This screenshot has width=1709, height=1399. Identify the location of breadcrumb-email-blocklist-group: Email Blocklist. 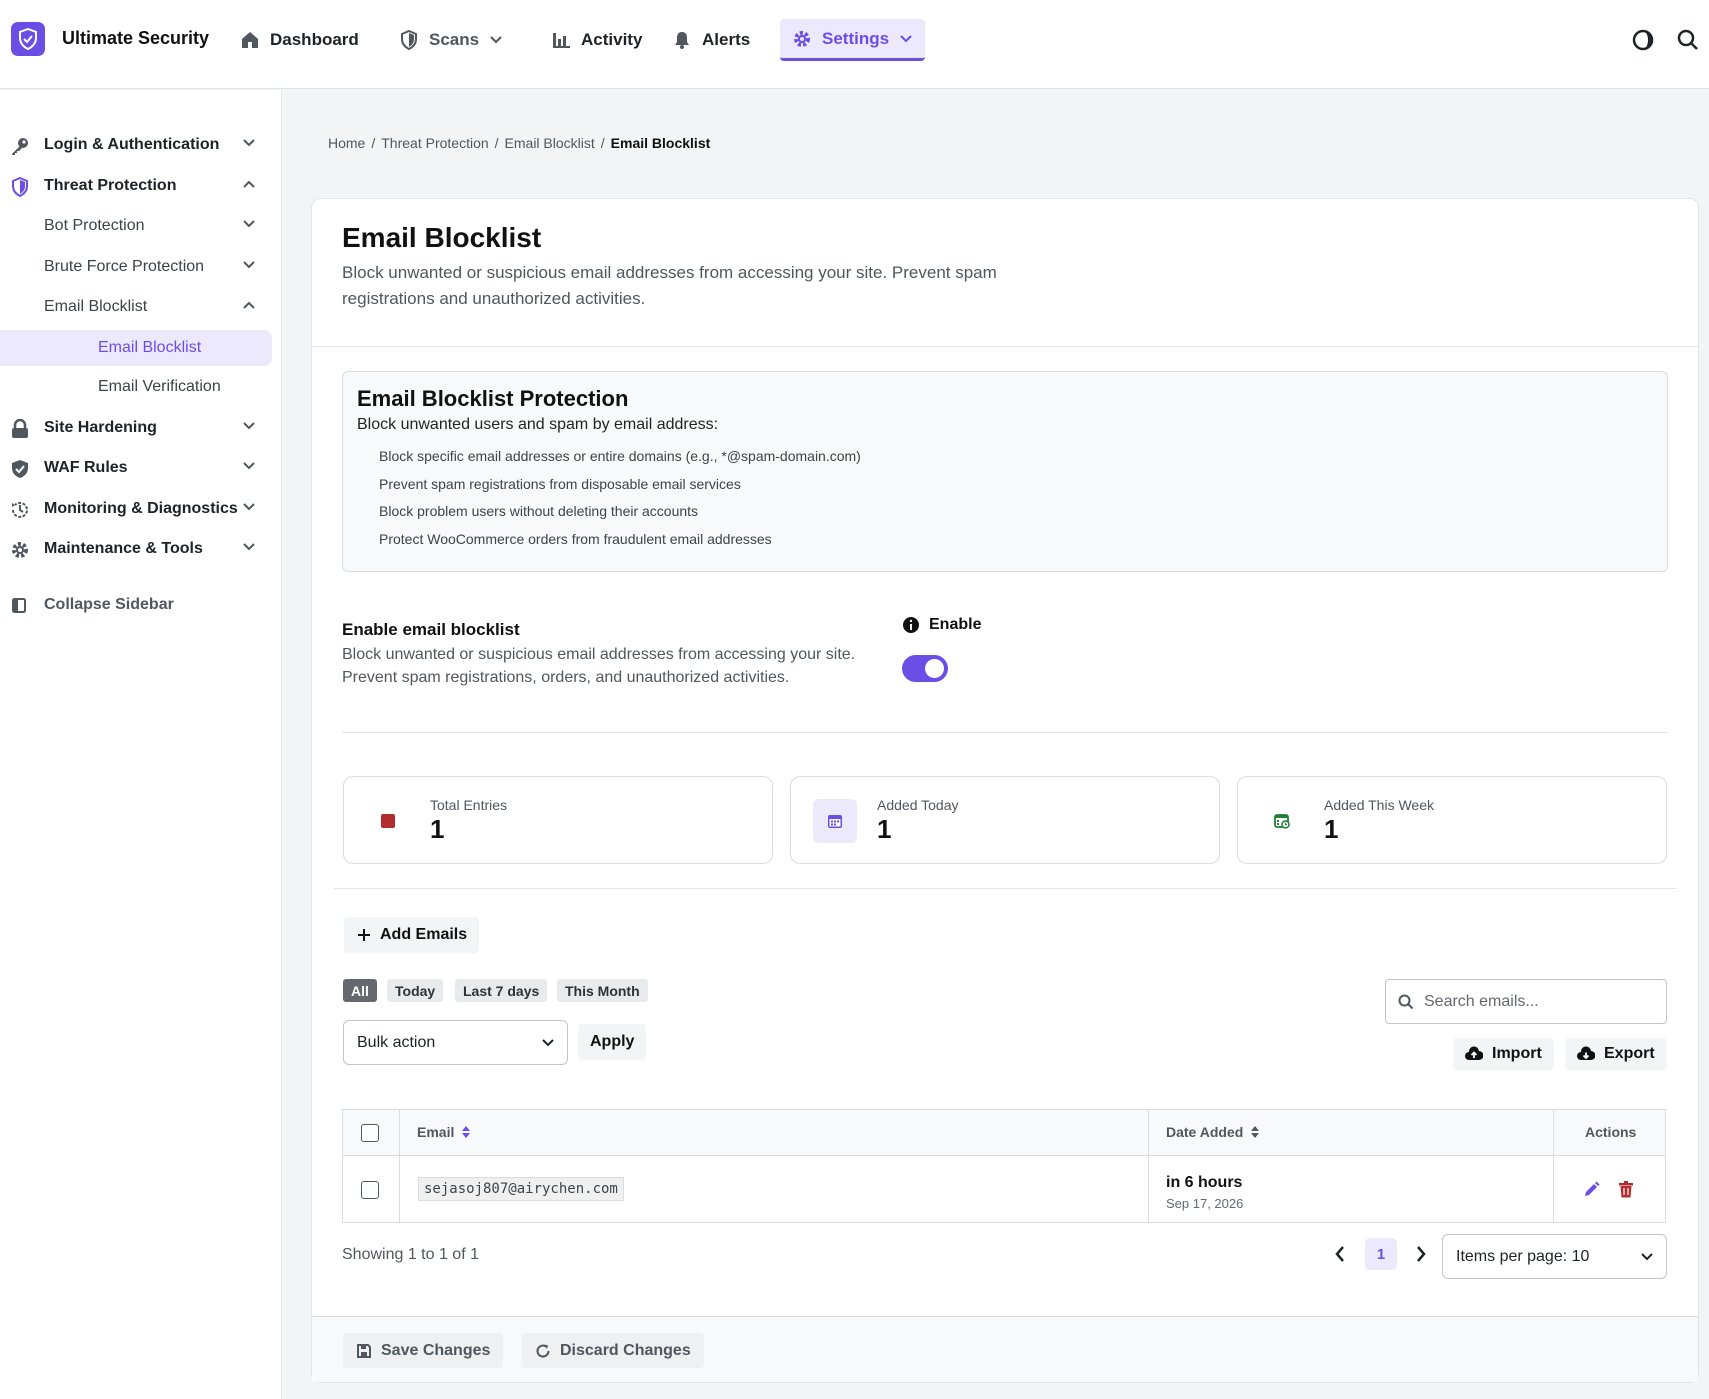
(550, 143).